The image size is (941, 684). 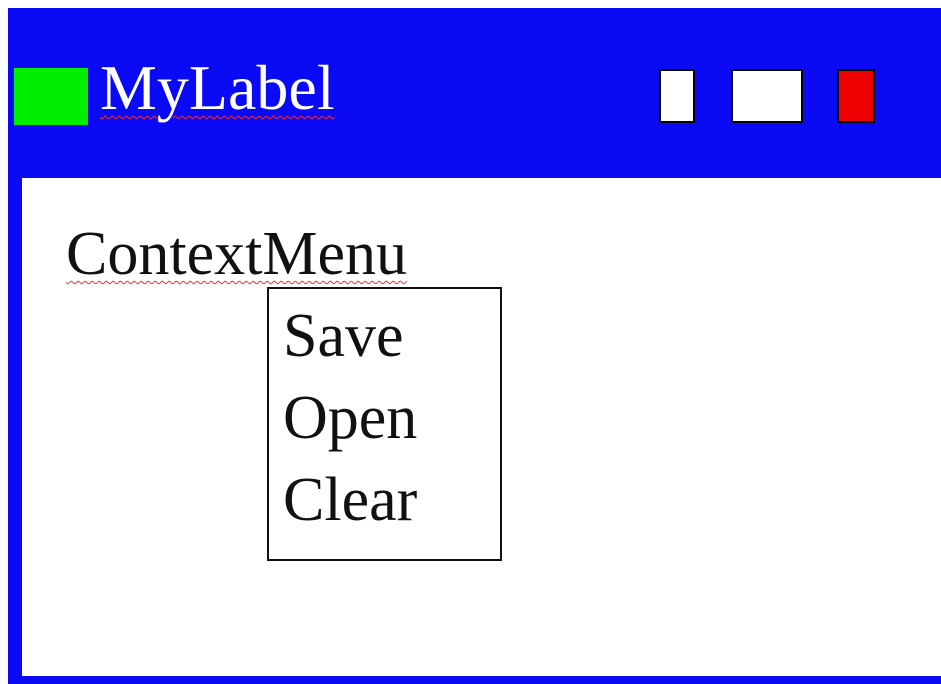 I want to click on window-title: MyLabel, so click(x=217, y=87).